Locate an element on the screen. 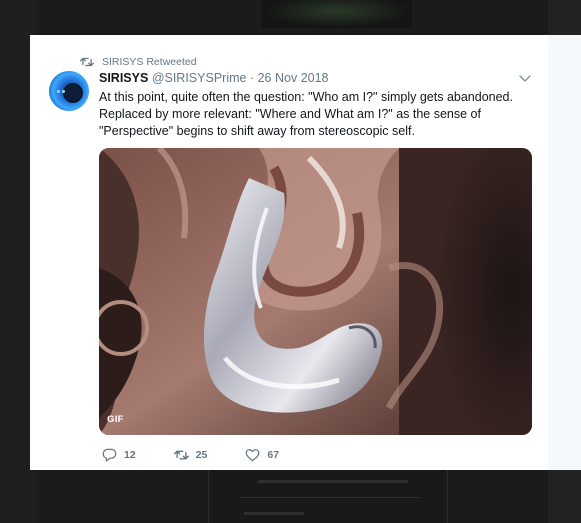 Image resolution: width=581 pixels, height=523 pixels. retweet-banner: SIRISYS Retweeted is located at coordinates (138, 62).